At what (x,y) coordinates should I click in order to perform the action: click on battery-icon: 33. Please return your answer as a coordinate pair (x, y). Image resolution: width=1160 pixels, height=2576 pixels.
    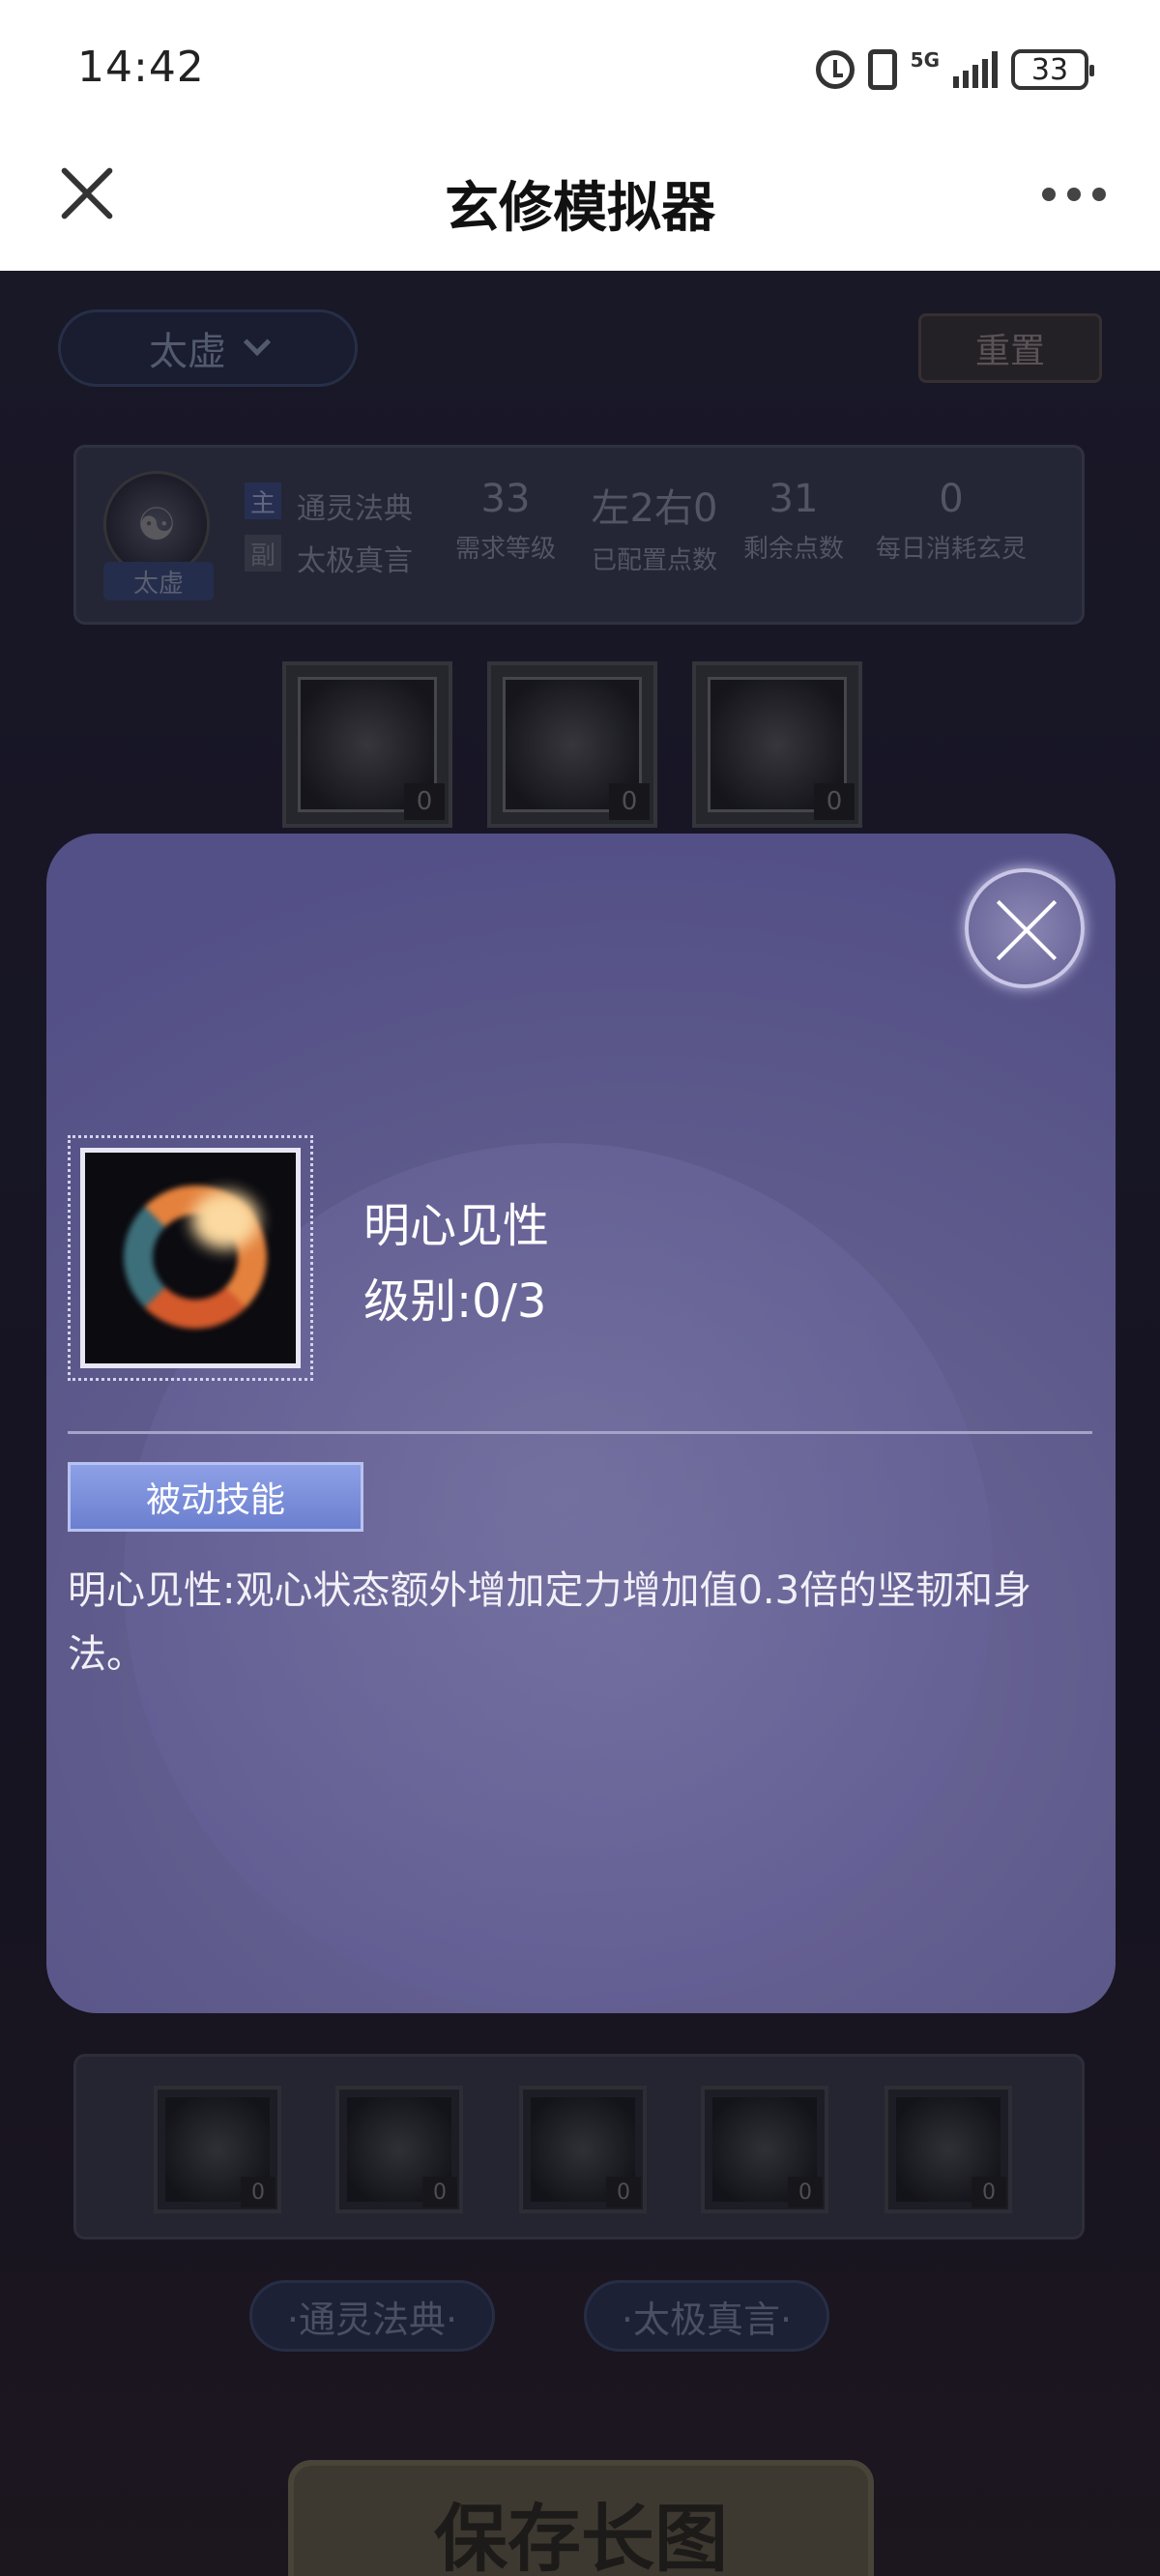
    Looking at the image, I should click on (1053, 69).